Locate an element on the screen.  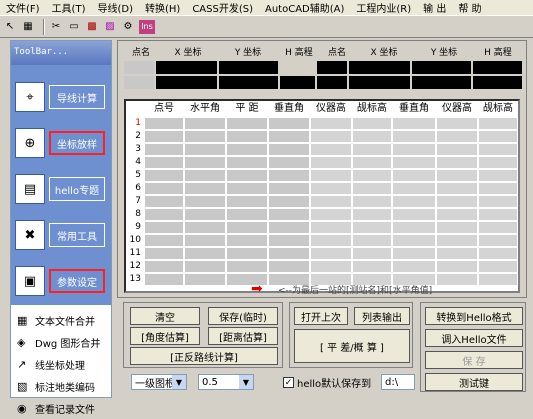
checkbox-icon: ✓ is located at coordinates (288, 382).